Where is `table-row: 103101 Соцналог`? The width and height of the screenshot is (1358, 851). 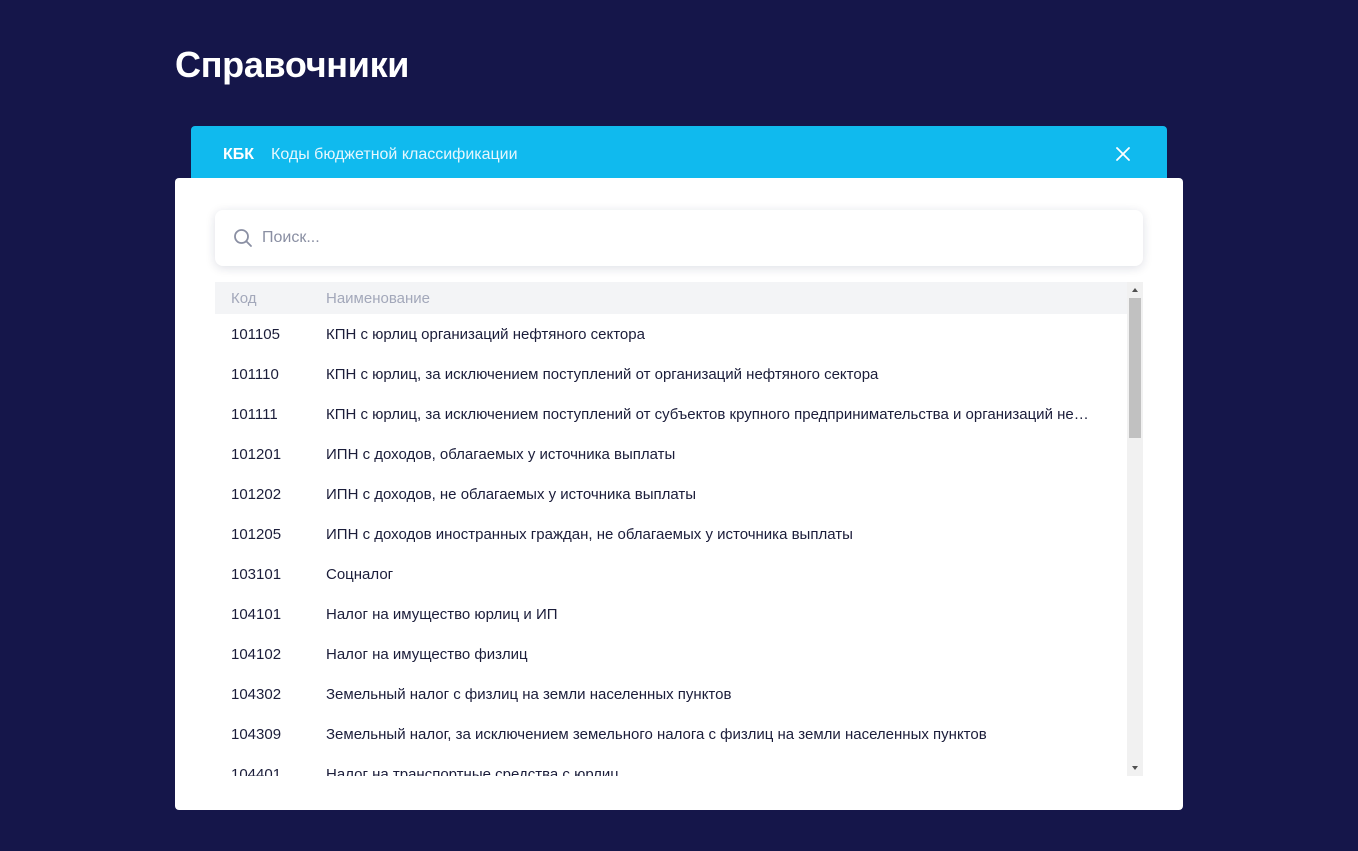
table-row: 103101 Соцналог is located at coordinates (671, 574).